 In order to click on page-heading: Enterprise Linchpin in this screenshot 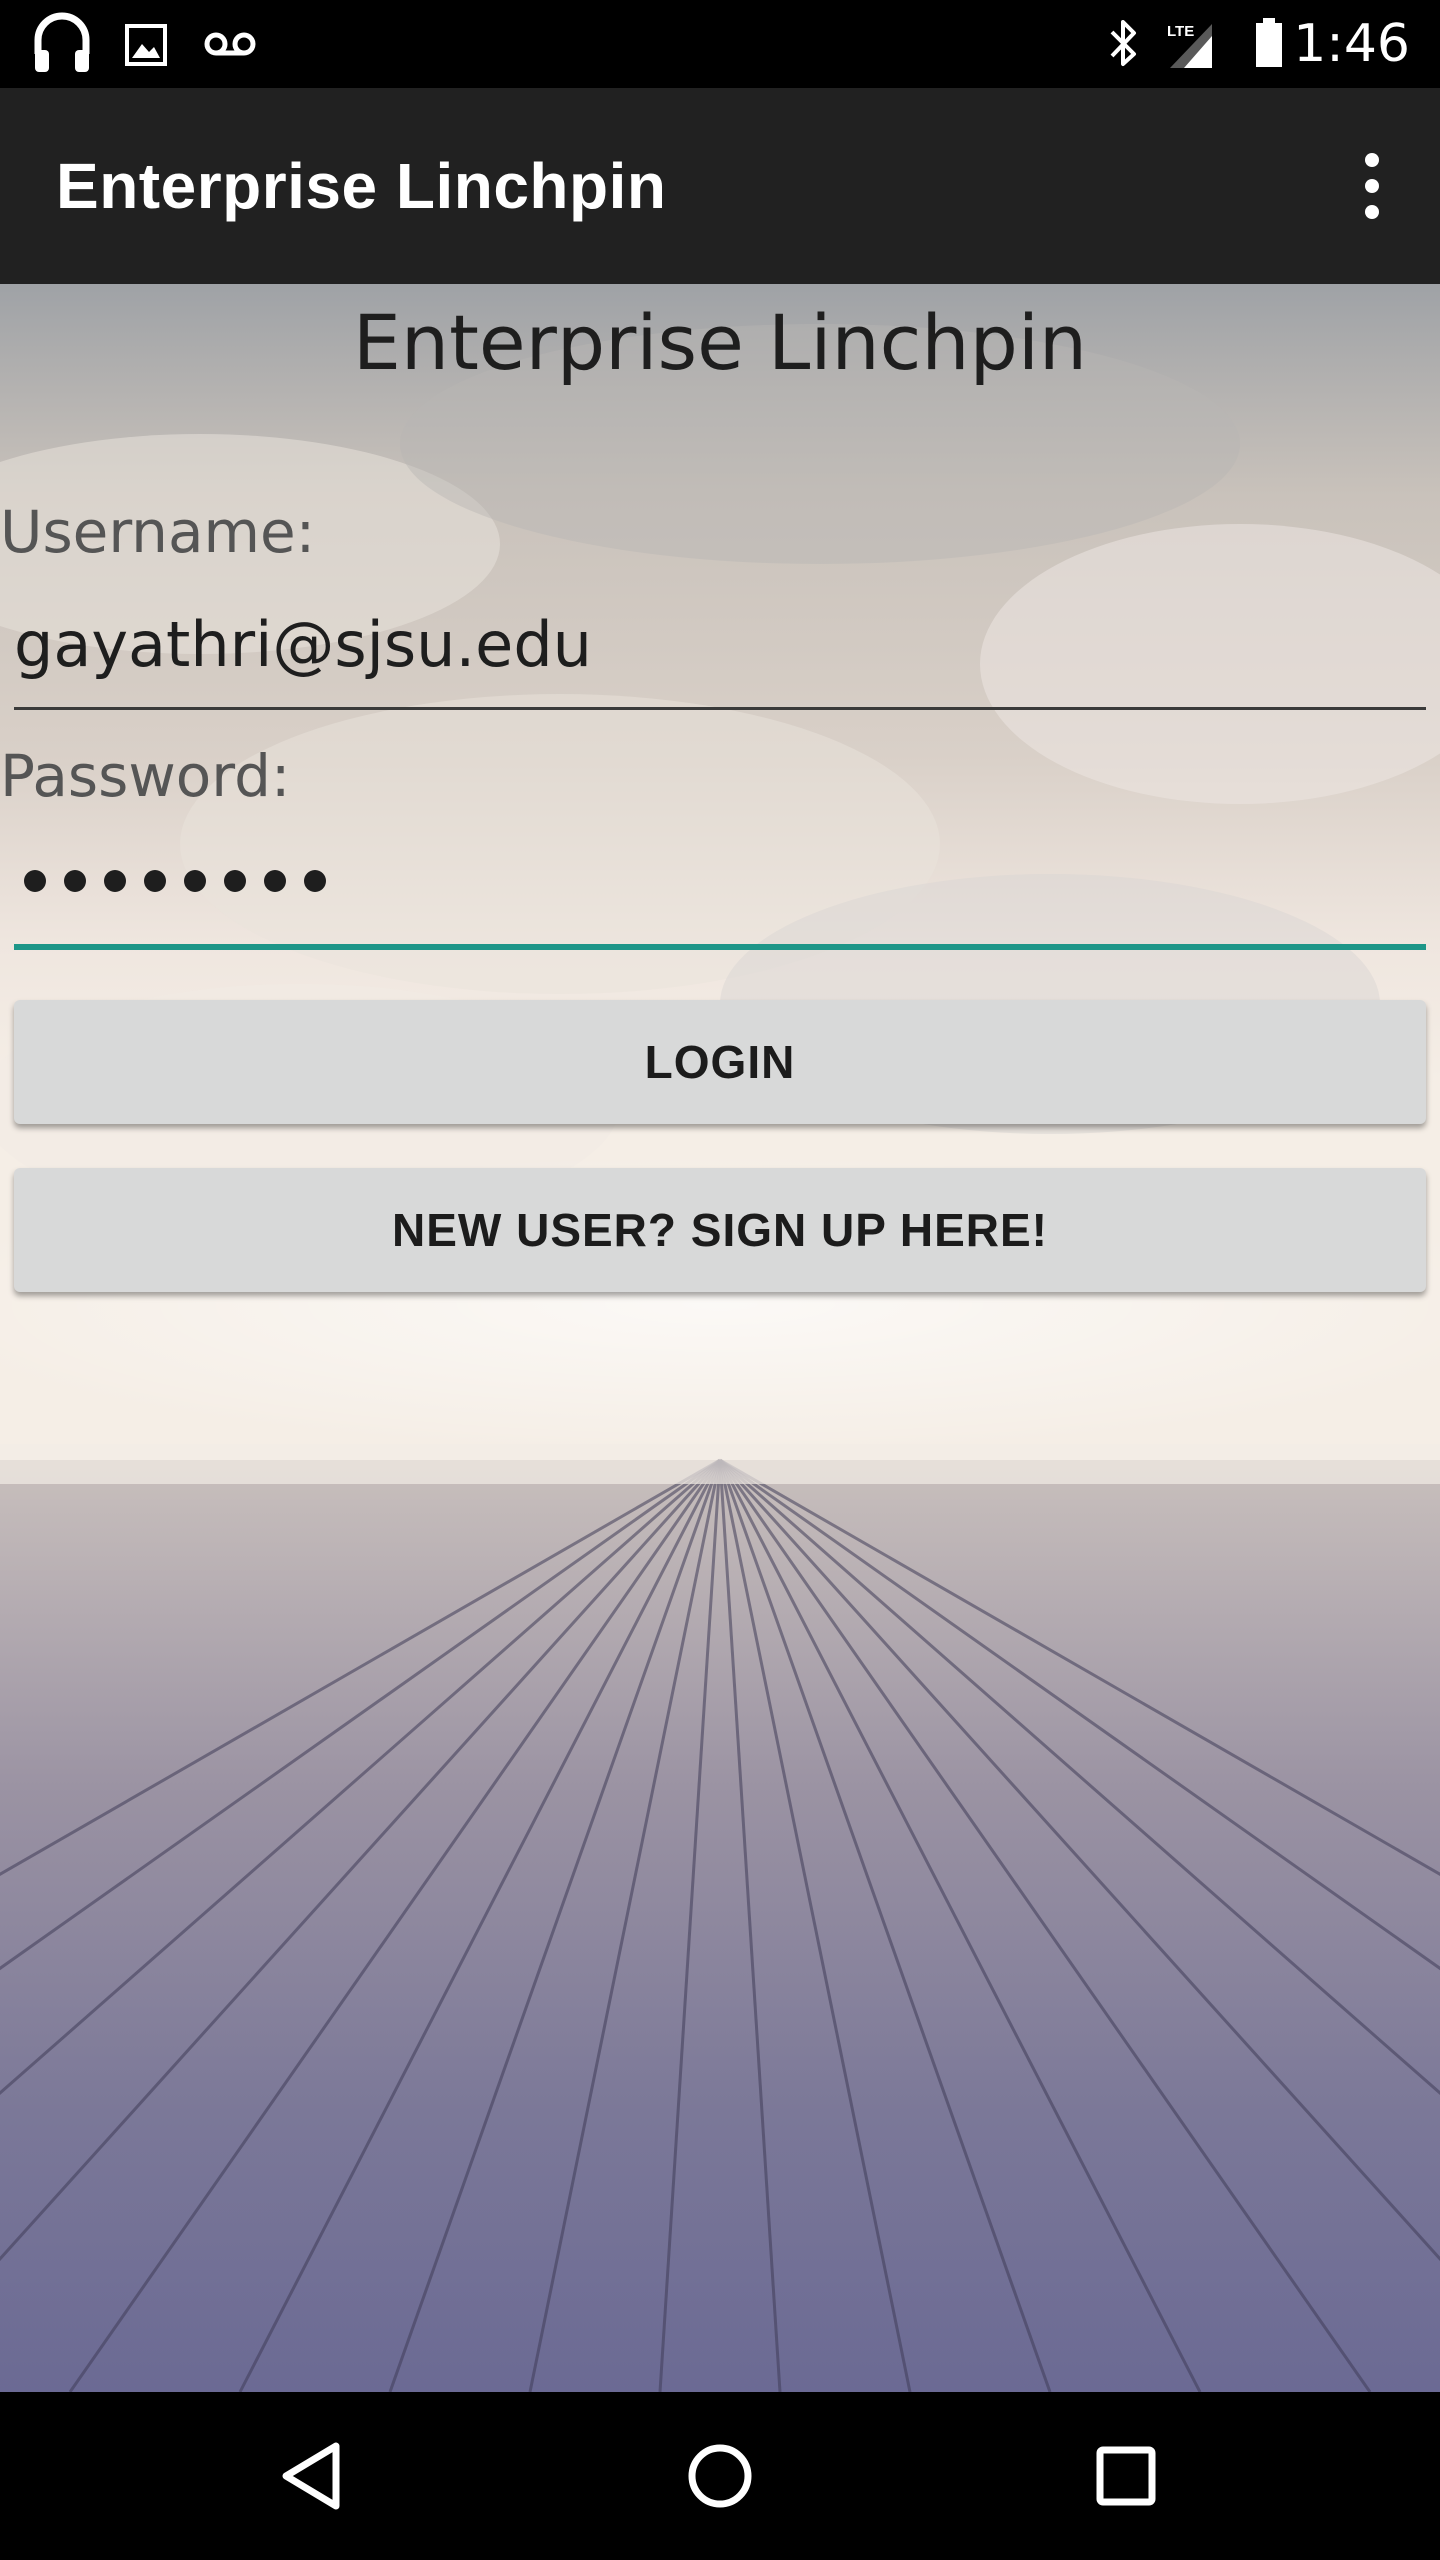, I will do `click(720, 342)`.